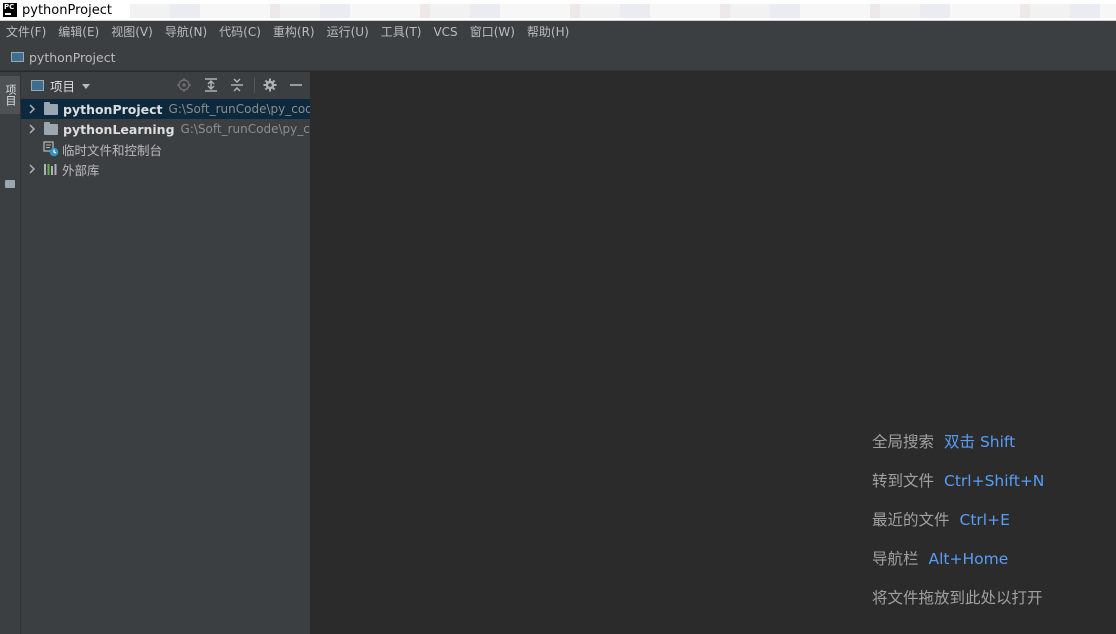 This screenshot has width=1116, height=634. I want to click on hint-search-everywhere: 全局搜索 双击 Shift, so click(992, 449).